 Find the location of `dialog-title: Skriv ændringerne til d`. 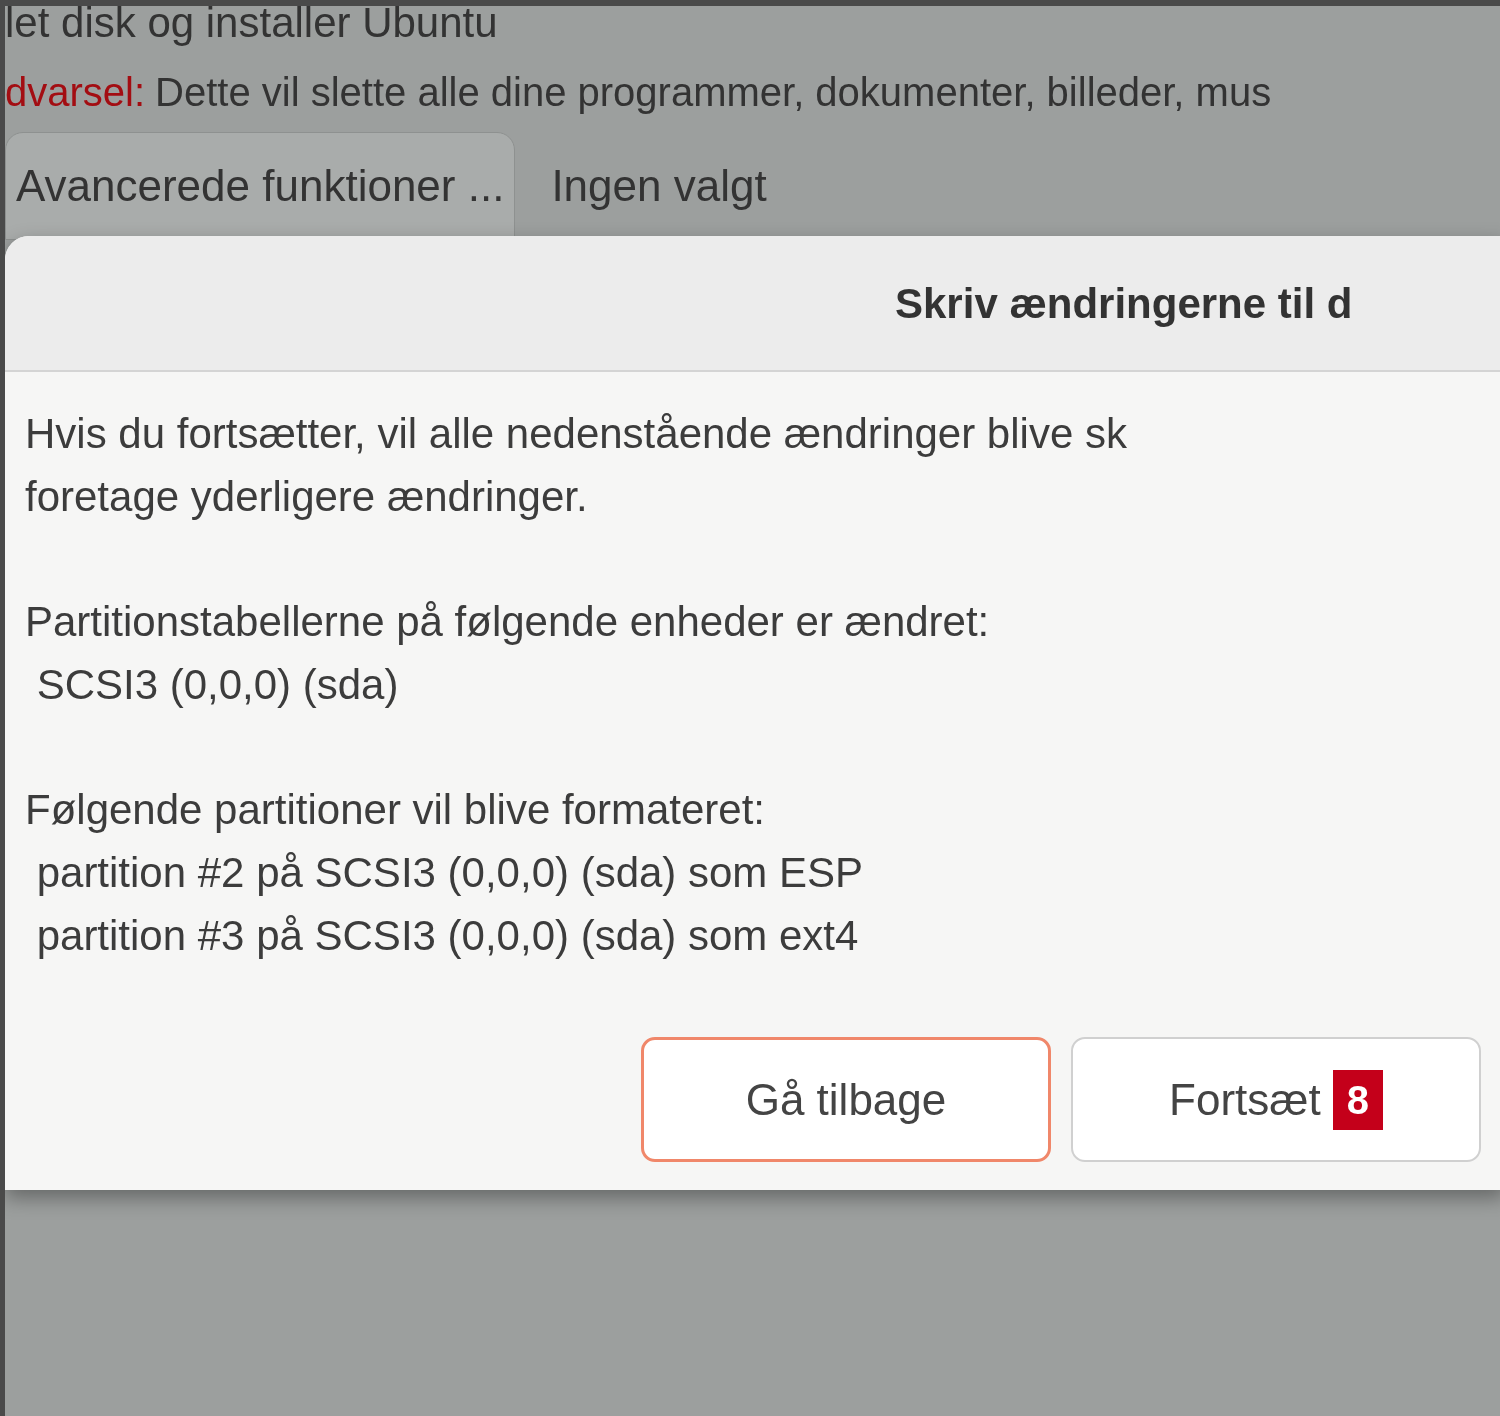

dialog-title: Skriv ændringerne til d is located at coordinates (1124, 303).